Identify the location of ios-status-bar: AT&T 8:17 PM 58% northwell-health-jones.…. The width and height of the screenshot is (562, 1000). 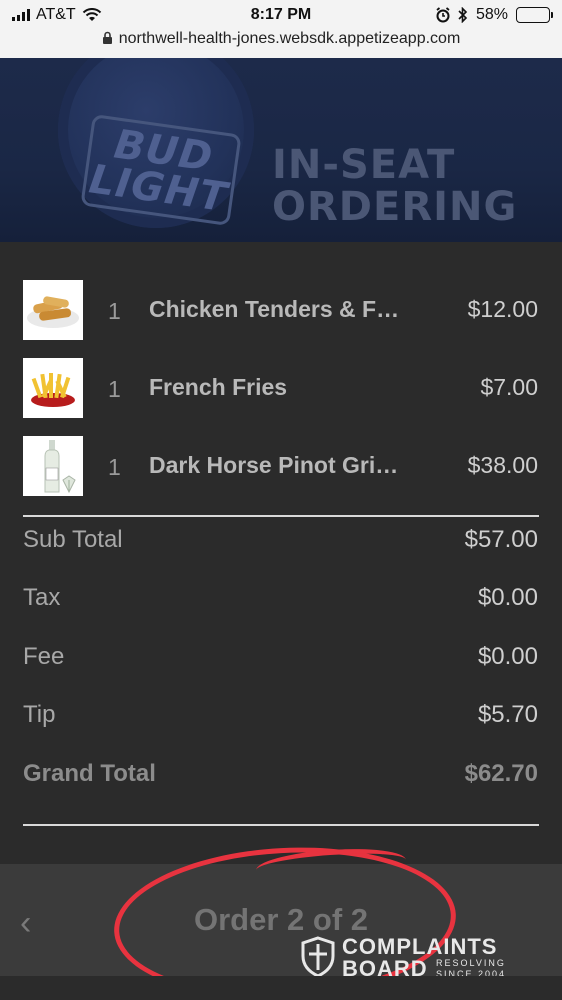
(281, 29).